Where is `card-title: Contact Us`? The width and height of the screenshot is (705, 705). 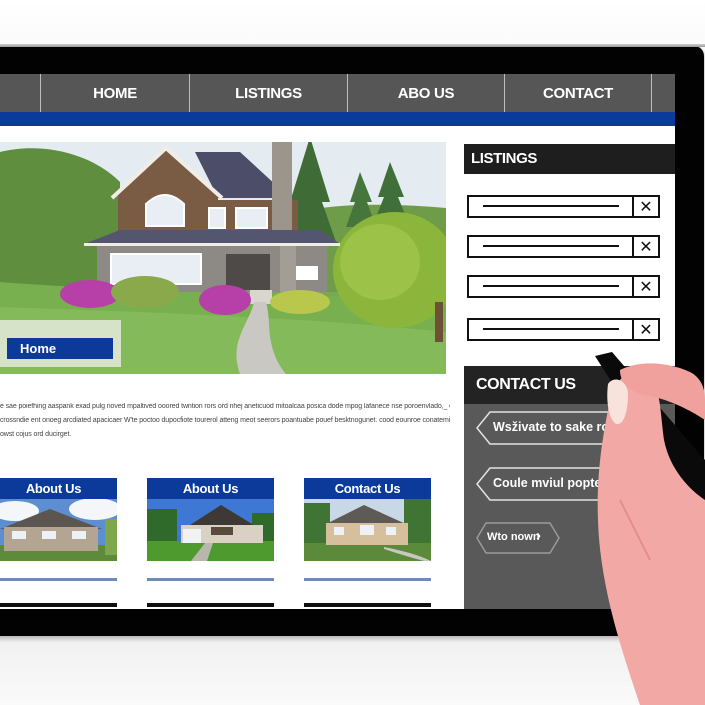 card-title: Contact Us is located at coordinates (367, 488).